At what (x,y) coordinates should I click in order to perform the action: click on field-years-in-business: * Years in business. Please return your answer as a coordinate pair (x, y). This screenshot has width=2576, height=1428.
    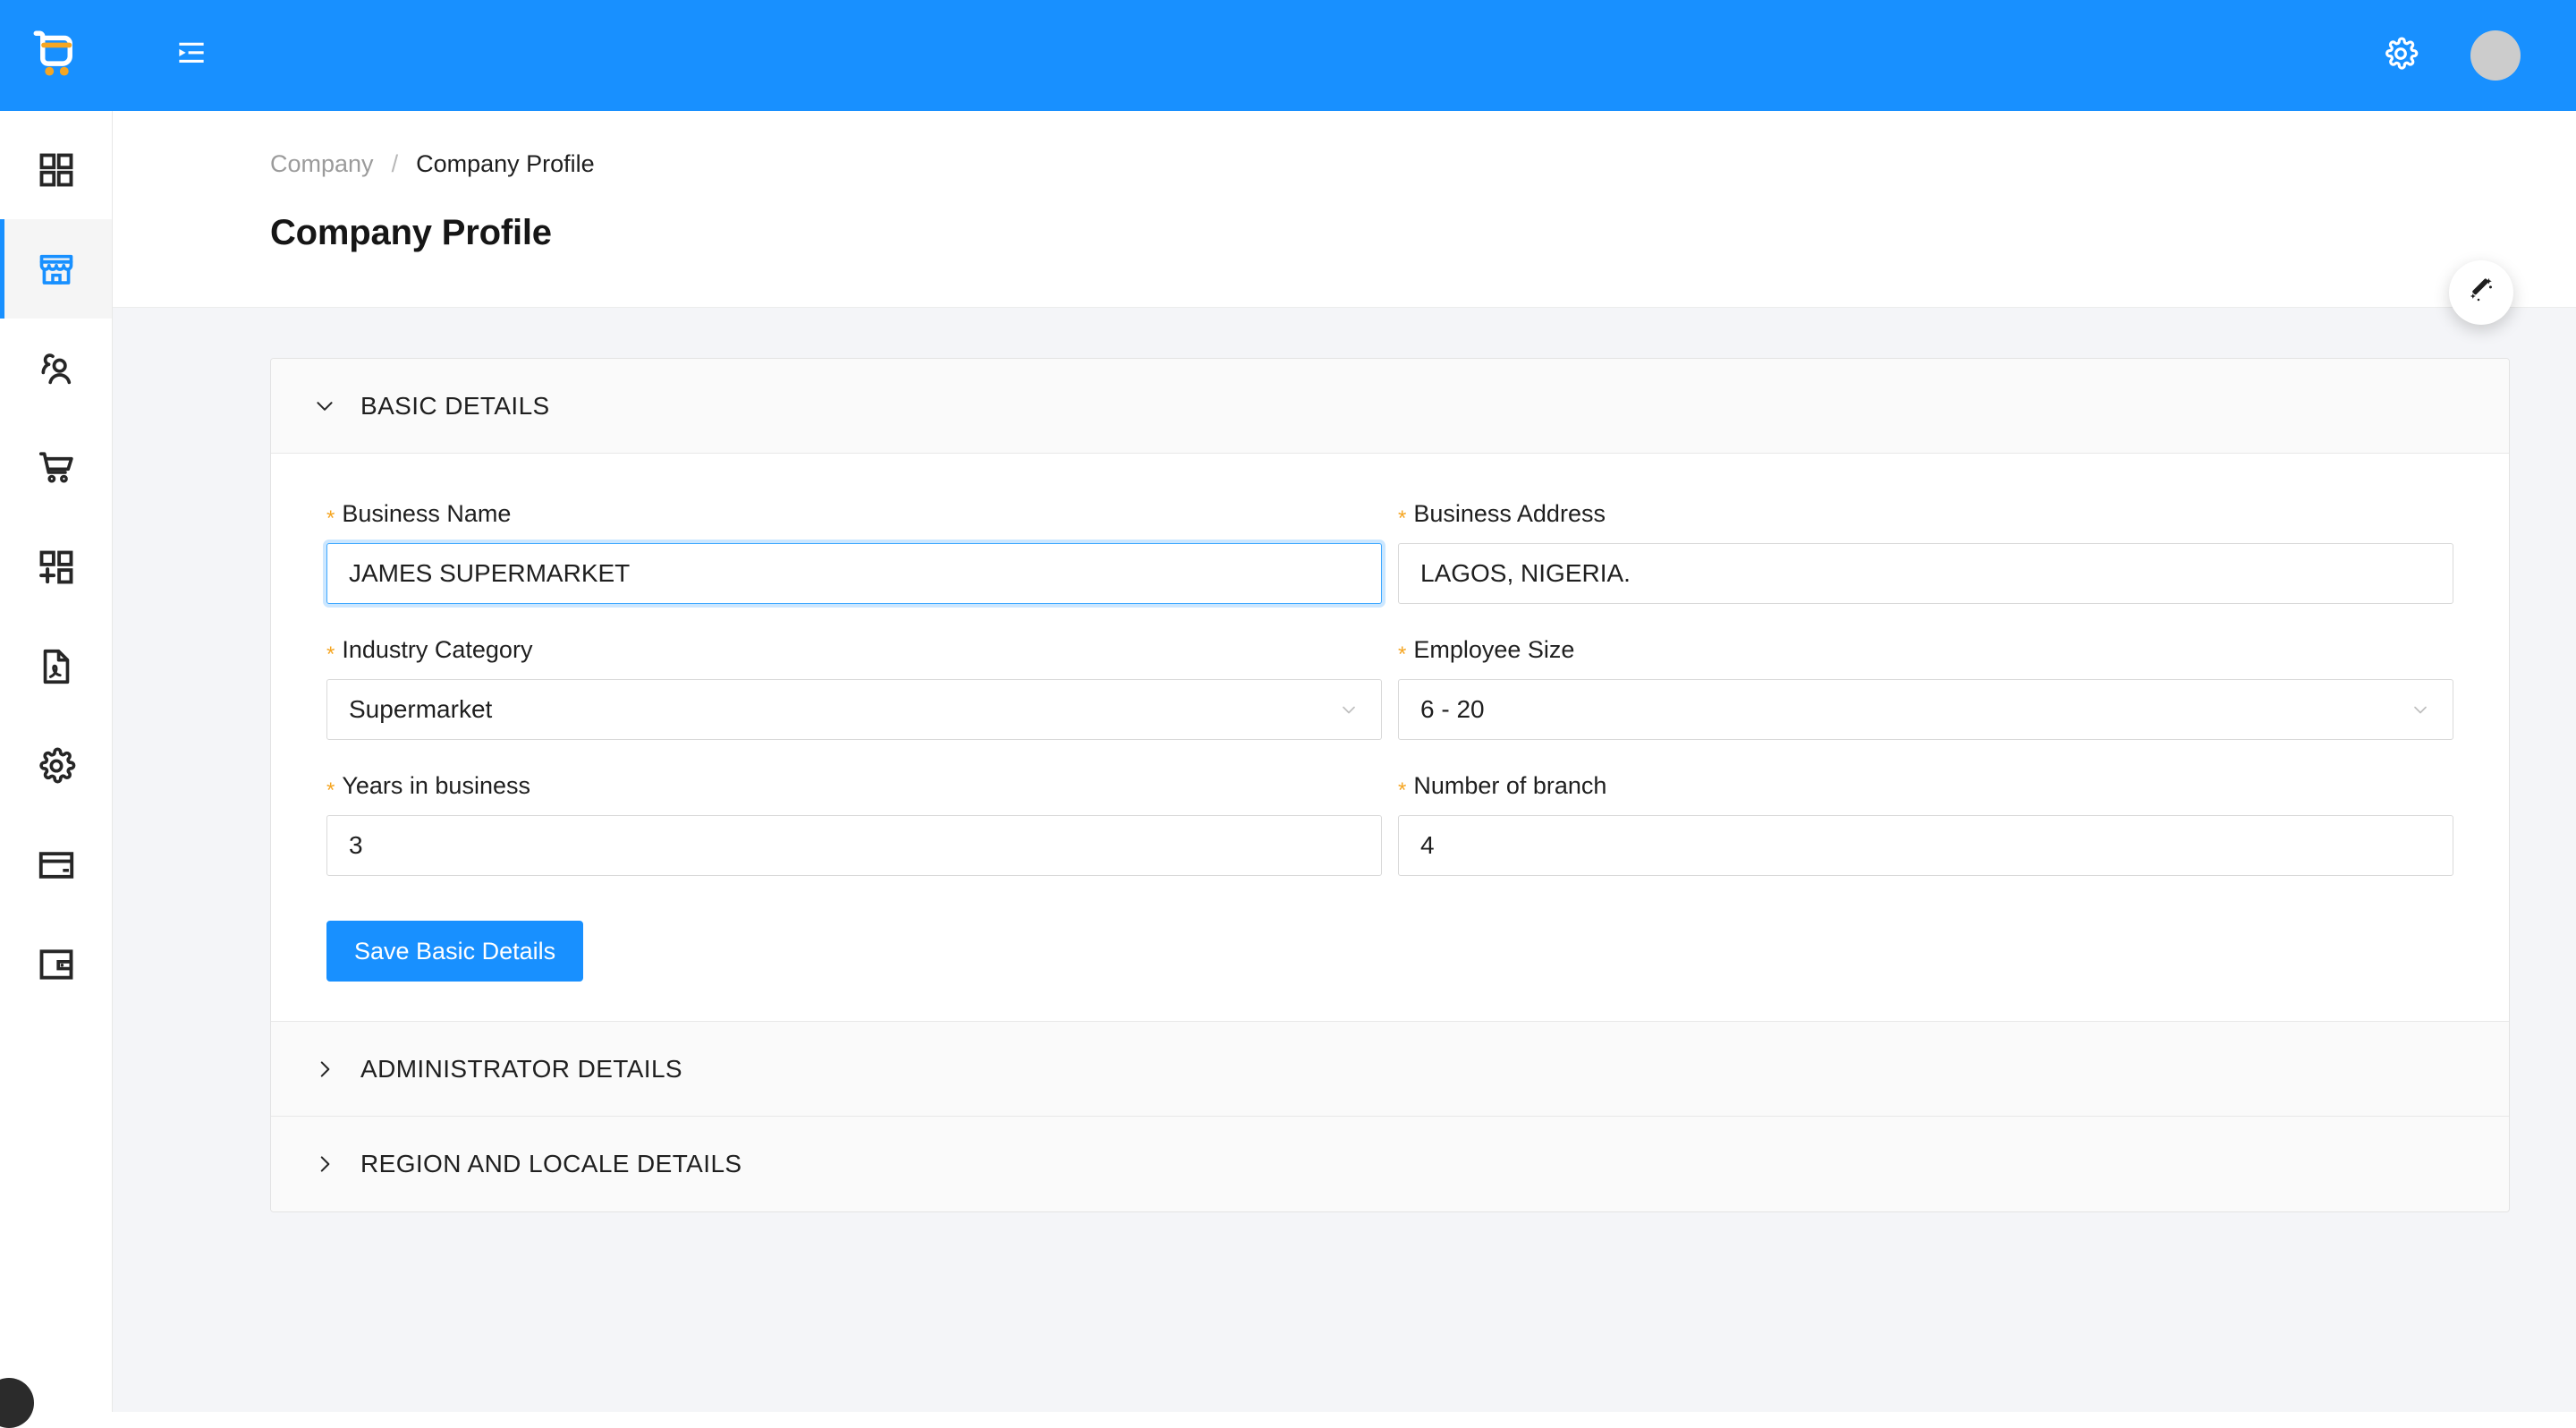
    Looking at the image, I should click on (854, 824).